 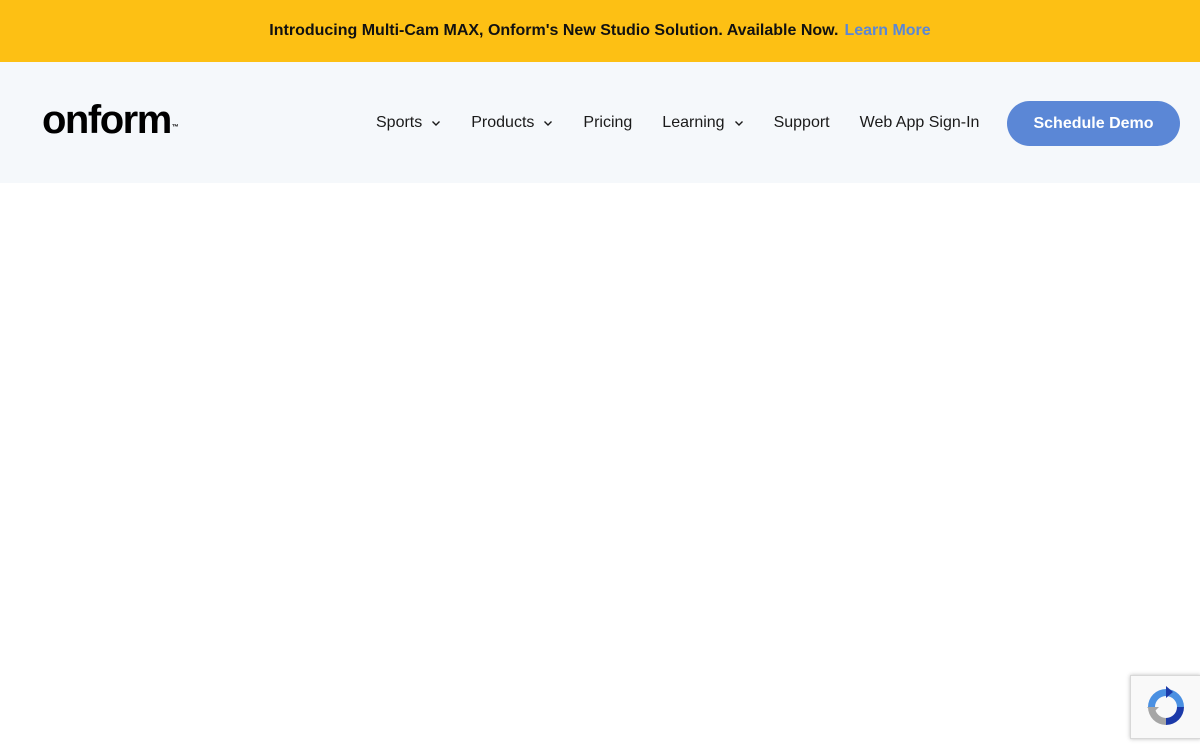 What do you see at coordinates (107, 120) in the screenshot?
I see `logo-text: onform` at bounding box center [107, 120].